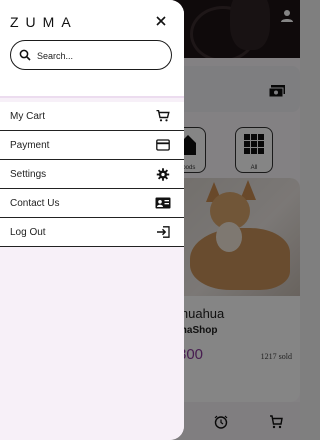 This screenshot has width=320, height=440. What do you see at coordinates (163, 145) in the screenshot?
I see `credit-card-icon` at bounding box center [163, 145].